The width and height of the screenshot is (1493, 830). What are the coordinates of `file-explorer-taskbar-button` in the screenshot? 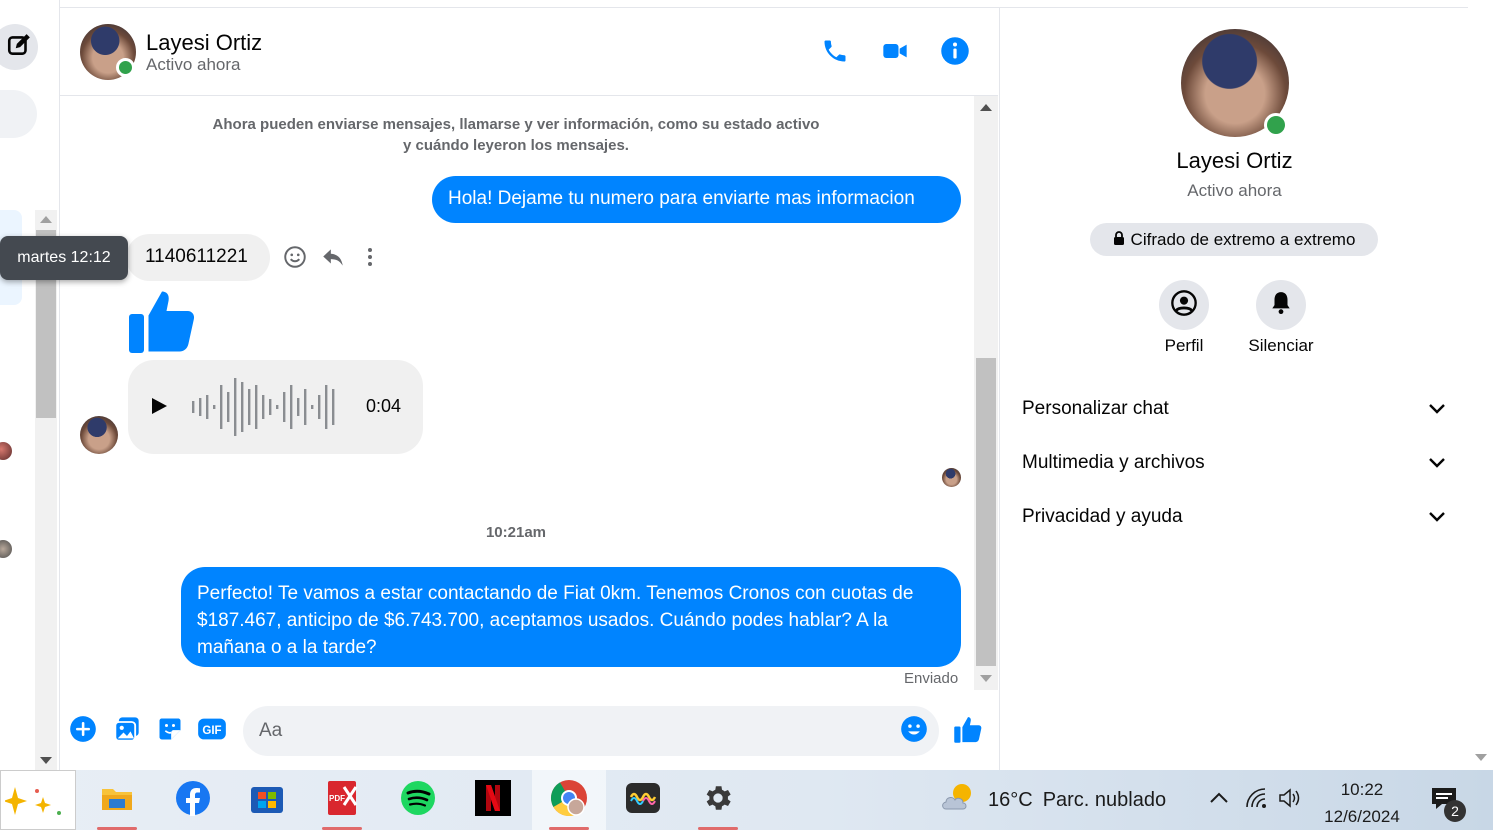 It's located at (117, 800).